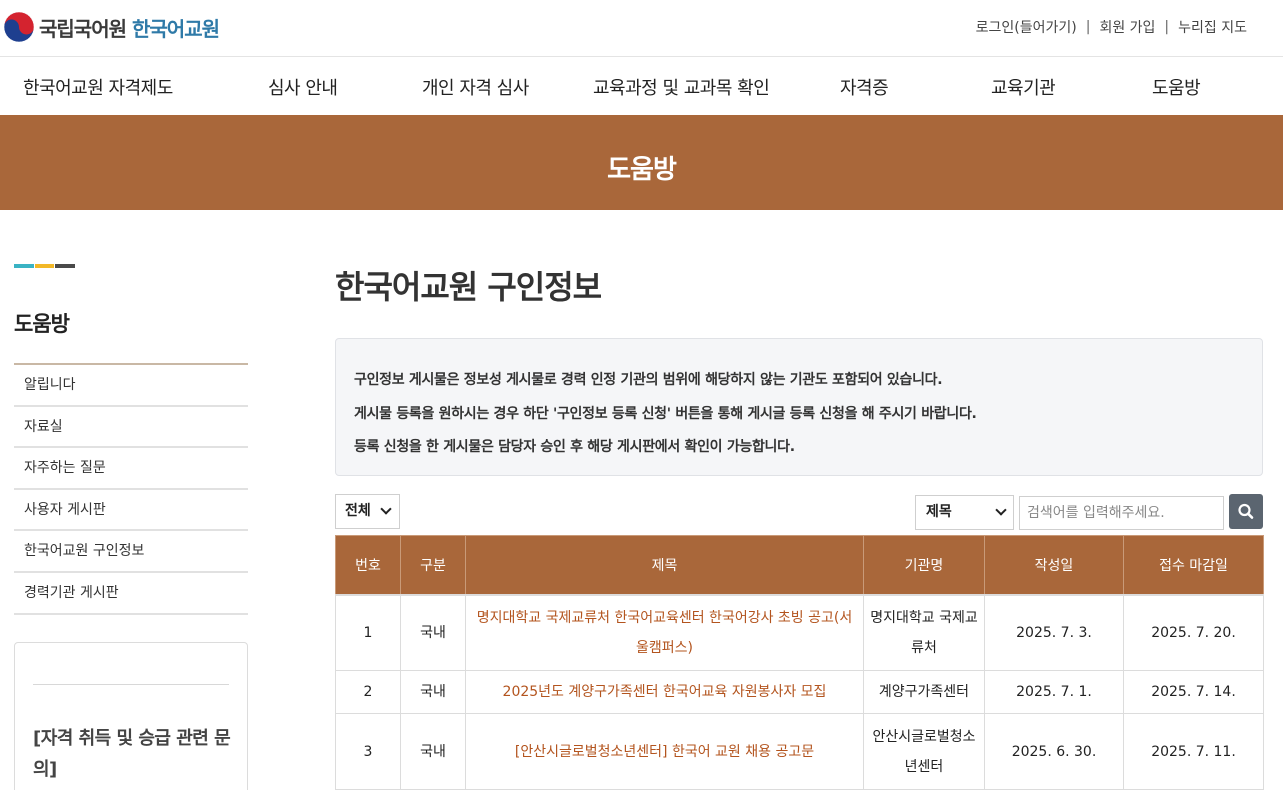  What do you see at coordinates (131, 716) in the screenshot?
I see `inquiry-box: [자격 취득 및 승급 관련 문의]` at bounding box center [131, 716].